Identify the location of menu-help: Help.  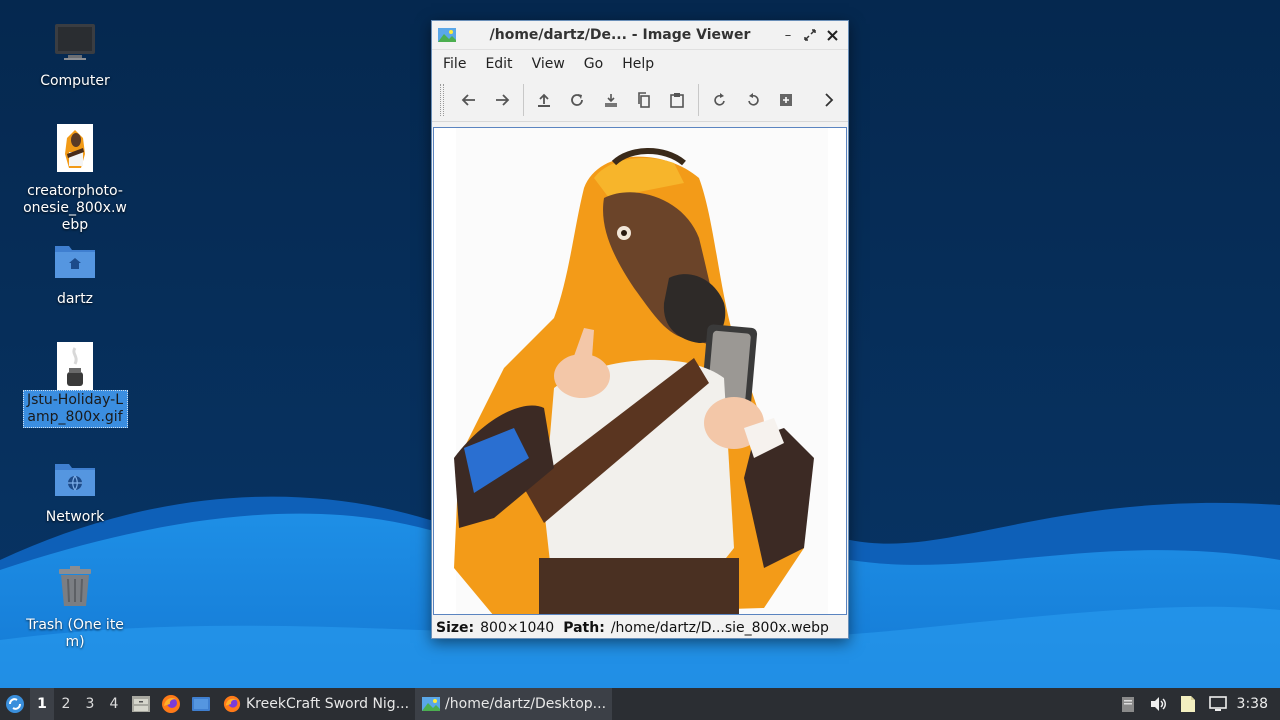
(638, 64).